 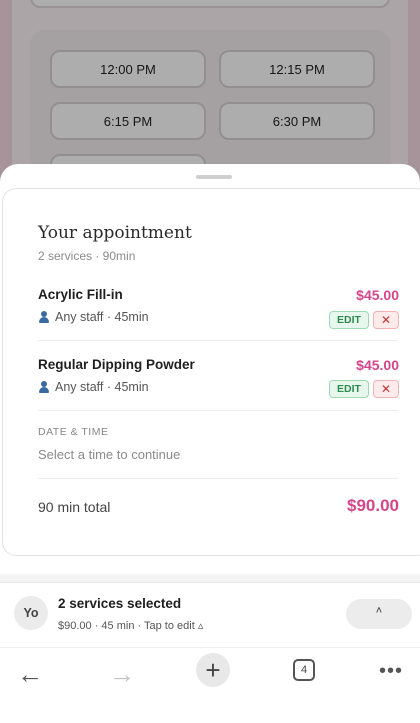 I want to click on total-duration: 90 min total, so click(x=74, y=507).